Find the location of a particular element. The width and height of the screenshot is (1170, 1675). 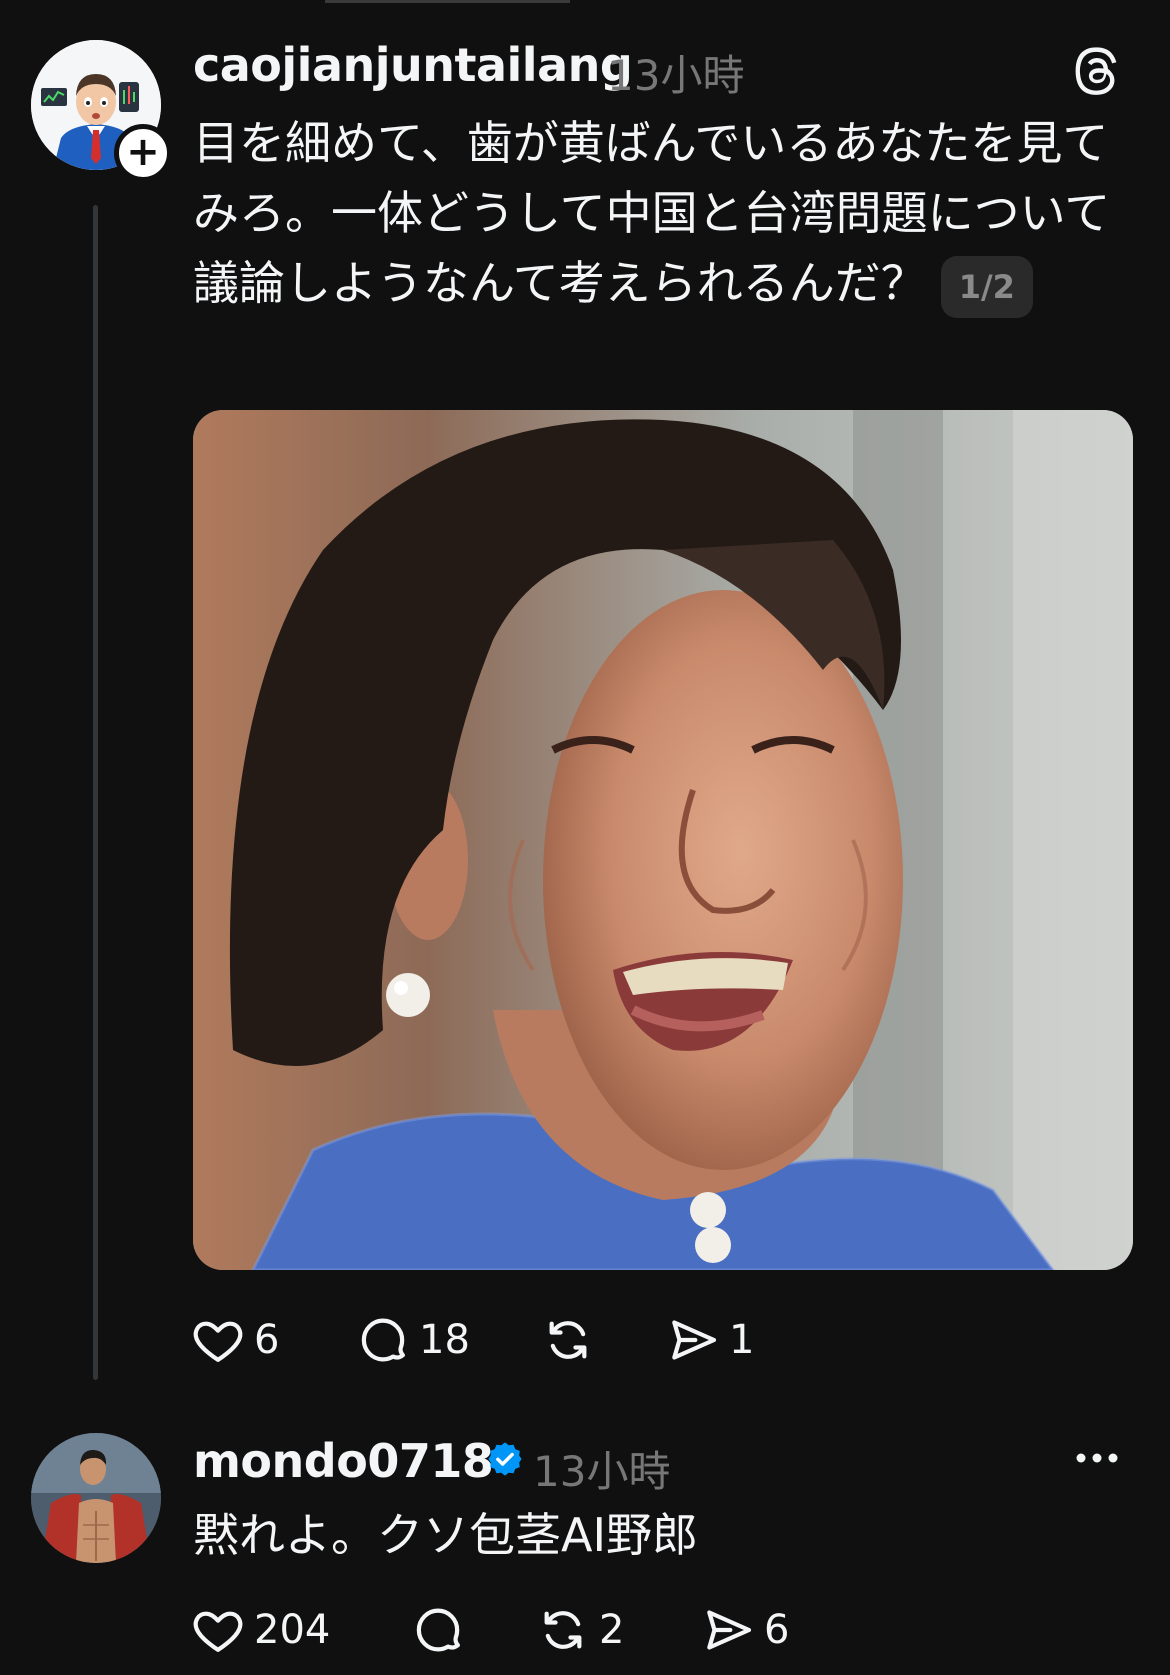

reply-share-button: 6 is located at coordinates (744, 1630).